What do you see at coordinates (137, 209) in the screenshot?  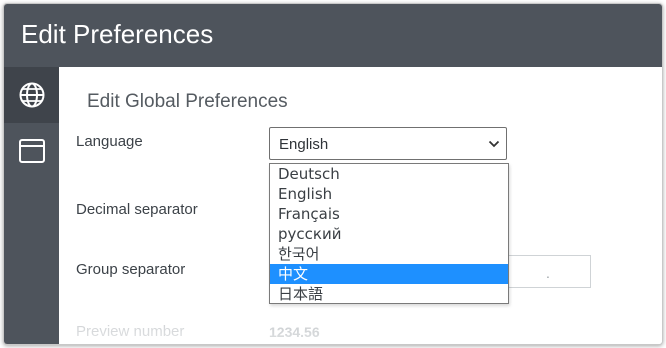 I see `decimal-separator-label: Decimal separator` at bounding box center [137, 209].